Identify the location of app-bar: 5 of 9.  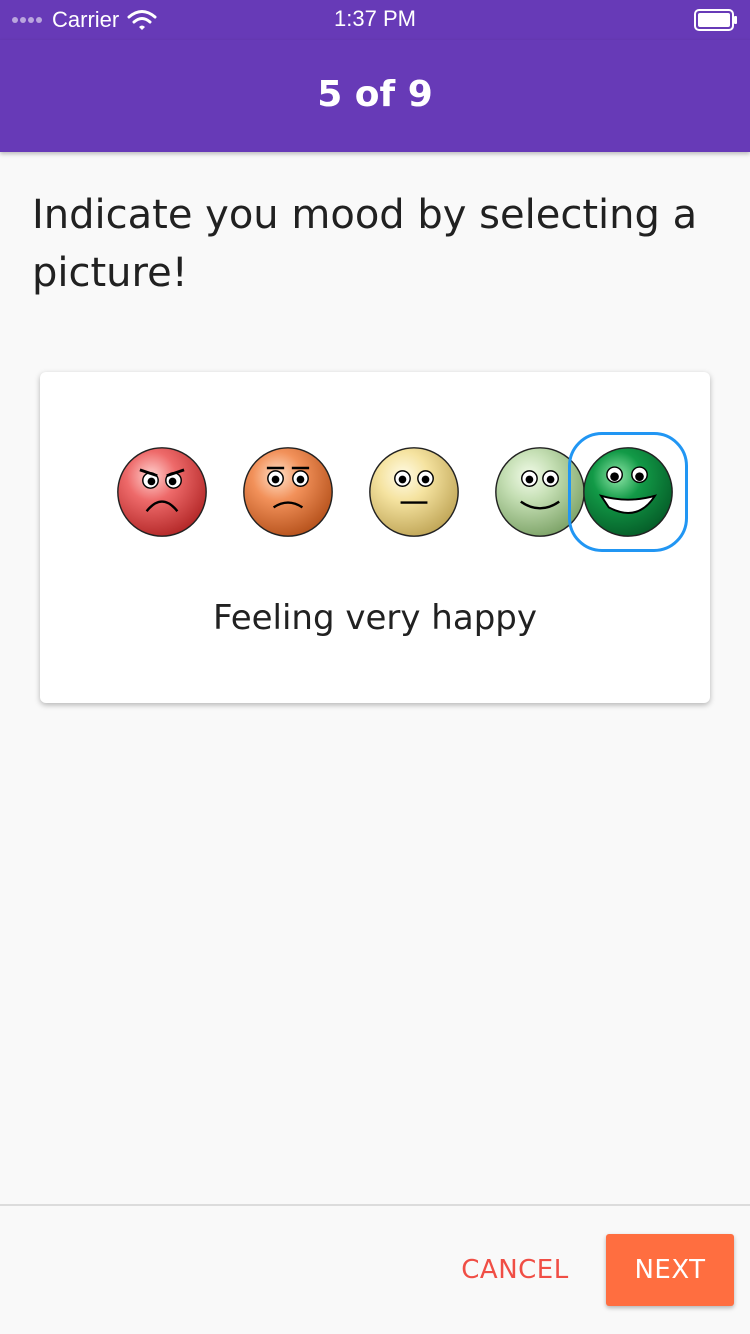
(375, 96).